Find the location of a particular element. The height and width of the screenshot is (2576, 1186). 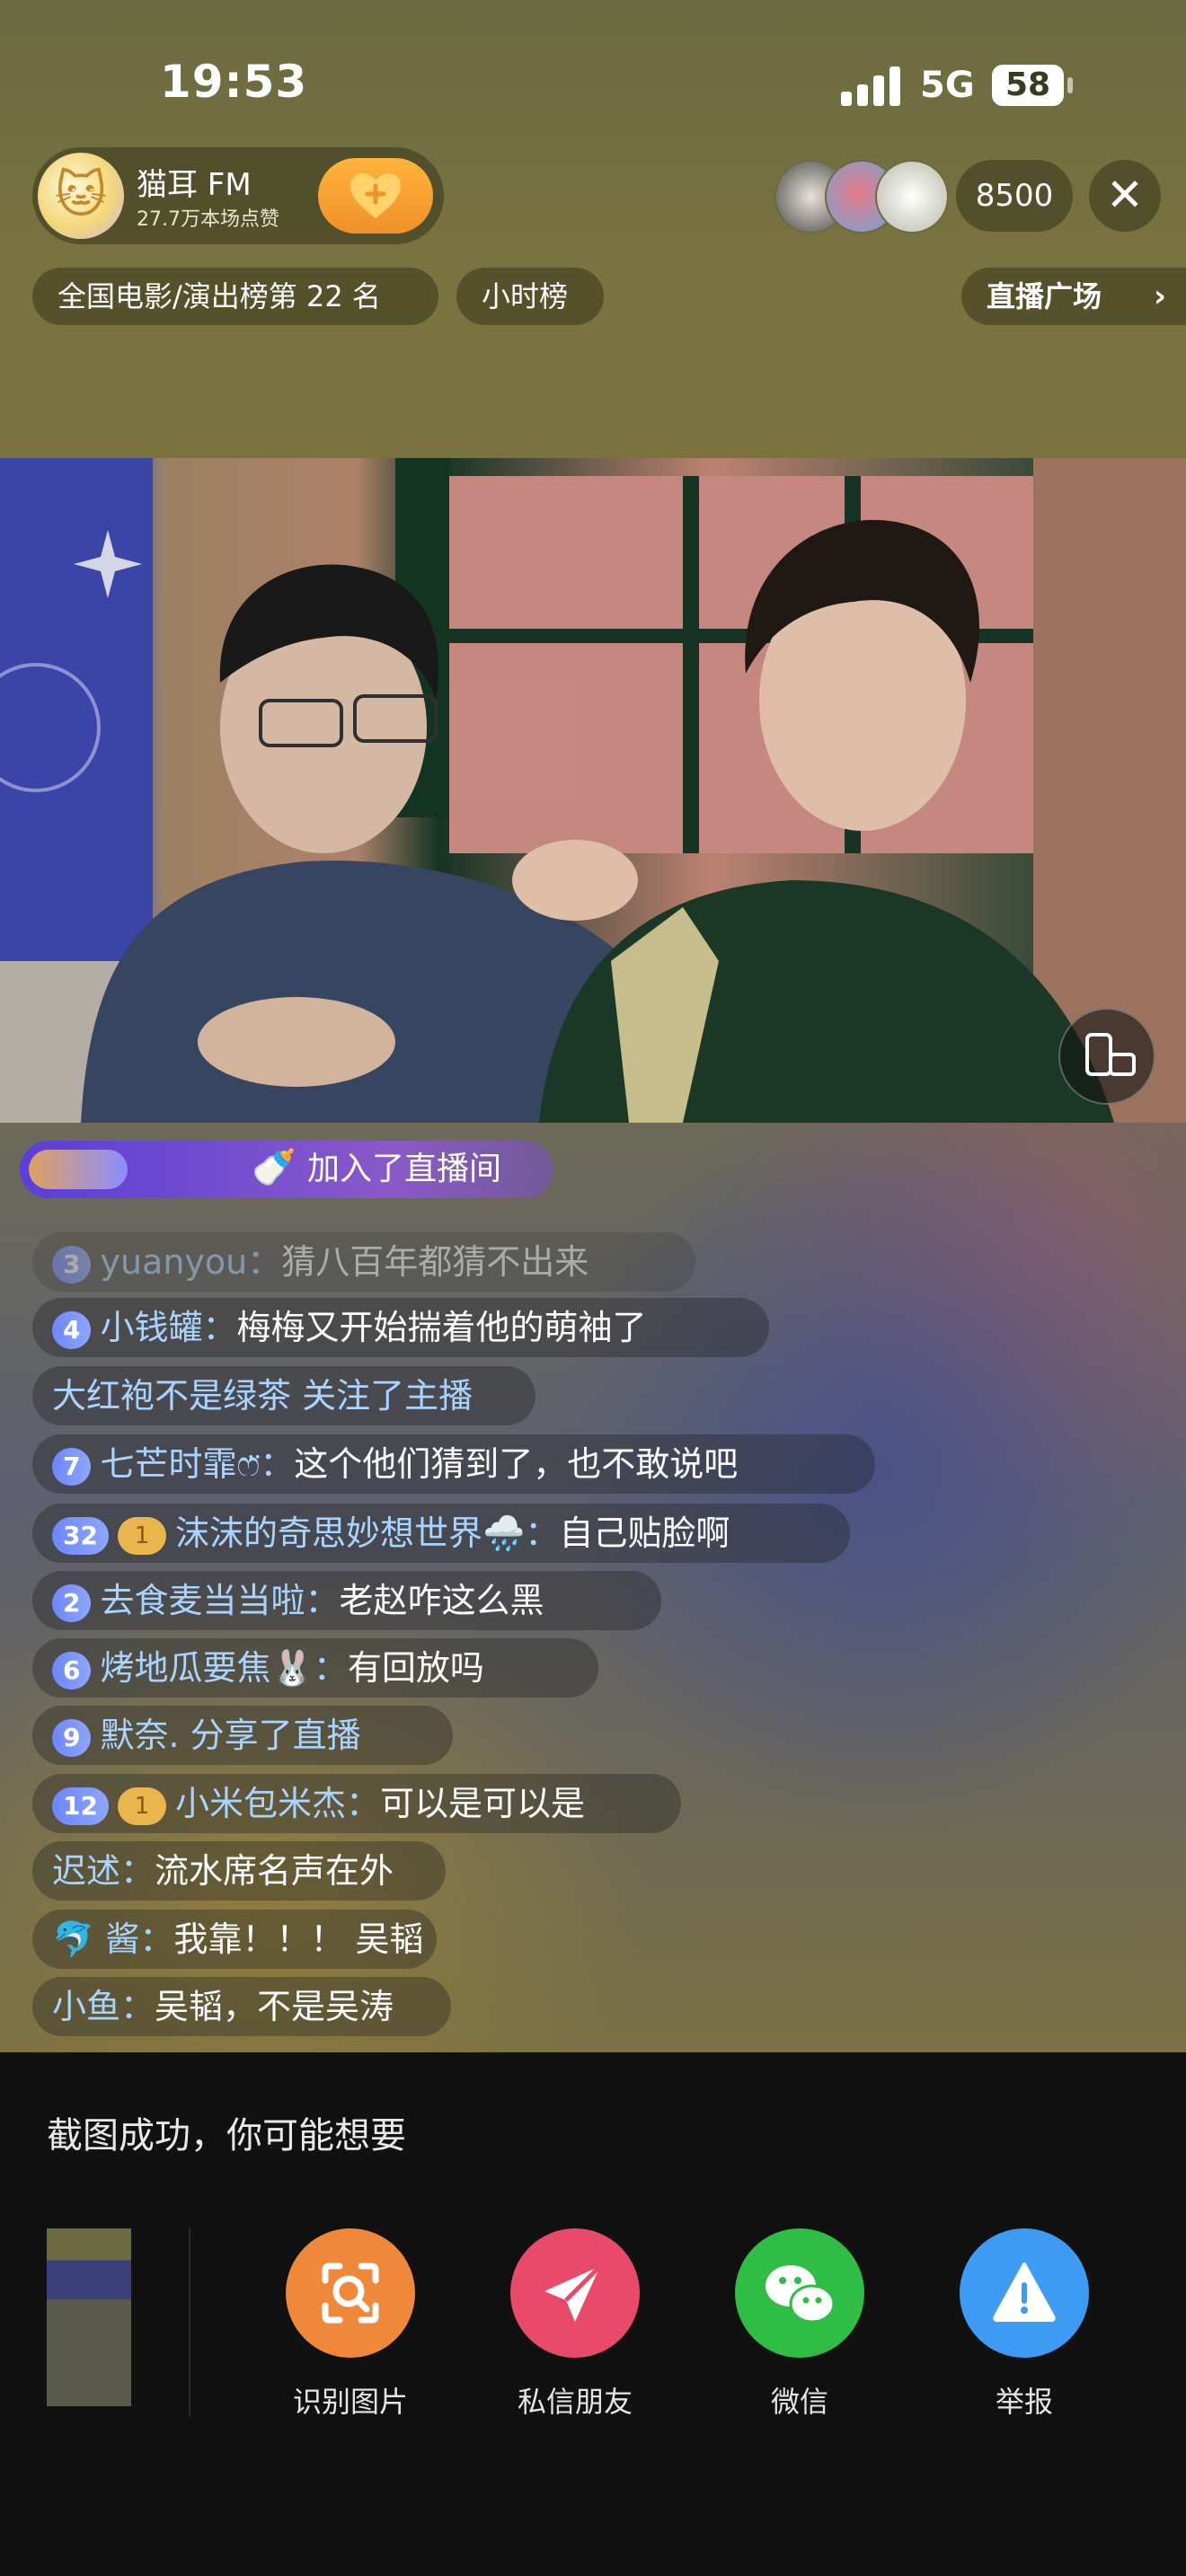

wechat-label: 微信 is located at coordinates (799, 2402).